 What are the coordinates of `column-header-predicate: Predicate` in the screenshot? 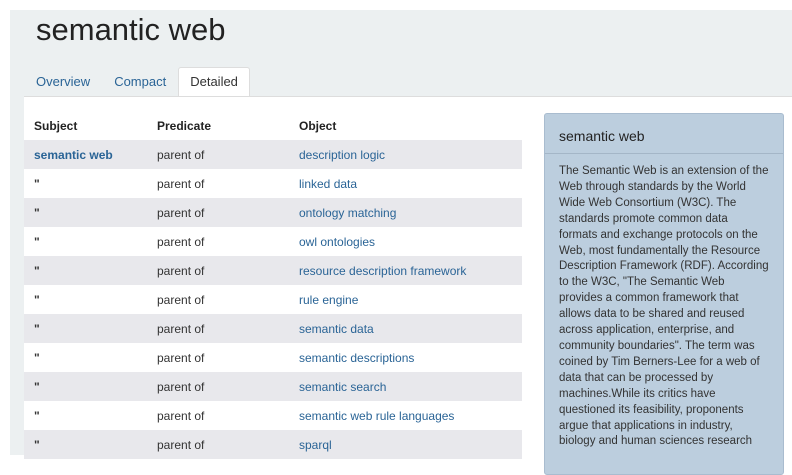 It's located at (184, 125).